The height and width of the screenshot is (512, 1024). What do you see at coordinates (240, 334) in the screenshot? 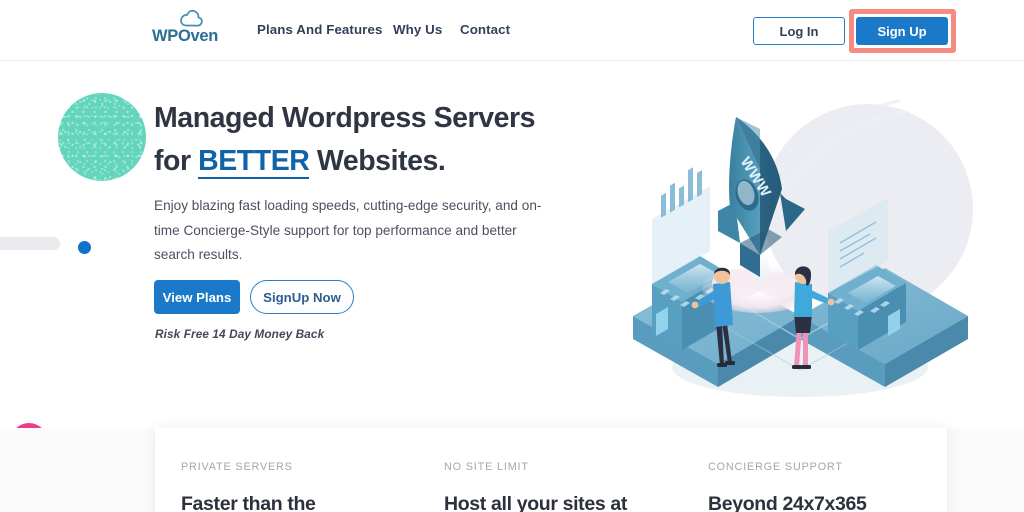
I see `money-back-guarantee-text: Risk Free 14 Day Money Back` at bounding box center [240, 334].